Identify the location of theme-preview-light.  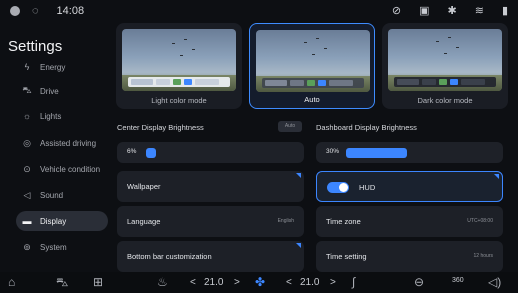
(179, 60).